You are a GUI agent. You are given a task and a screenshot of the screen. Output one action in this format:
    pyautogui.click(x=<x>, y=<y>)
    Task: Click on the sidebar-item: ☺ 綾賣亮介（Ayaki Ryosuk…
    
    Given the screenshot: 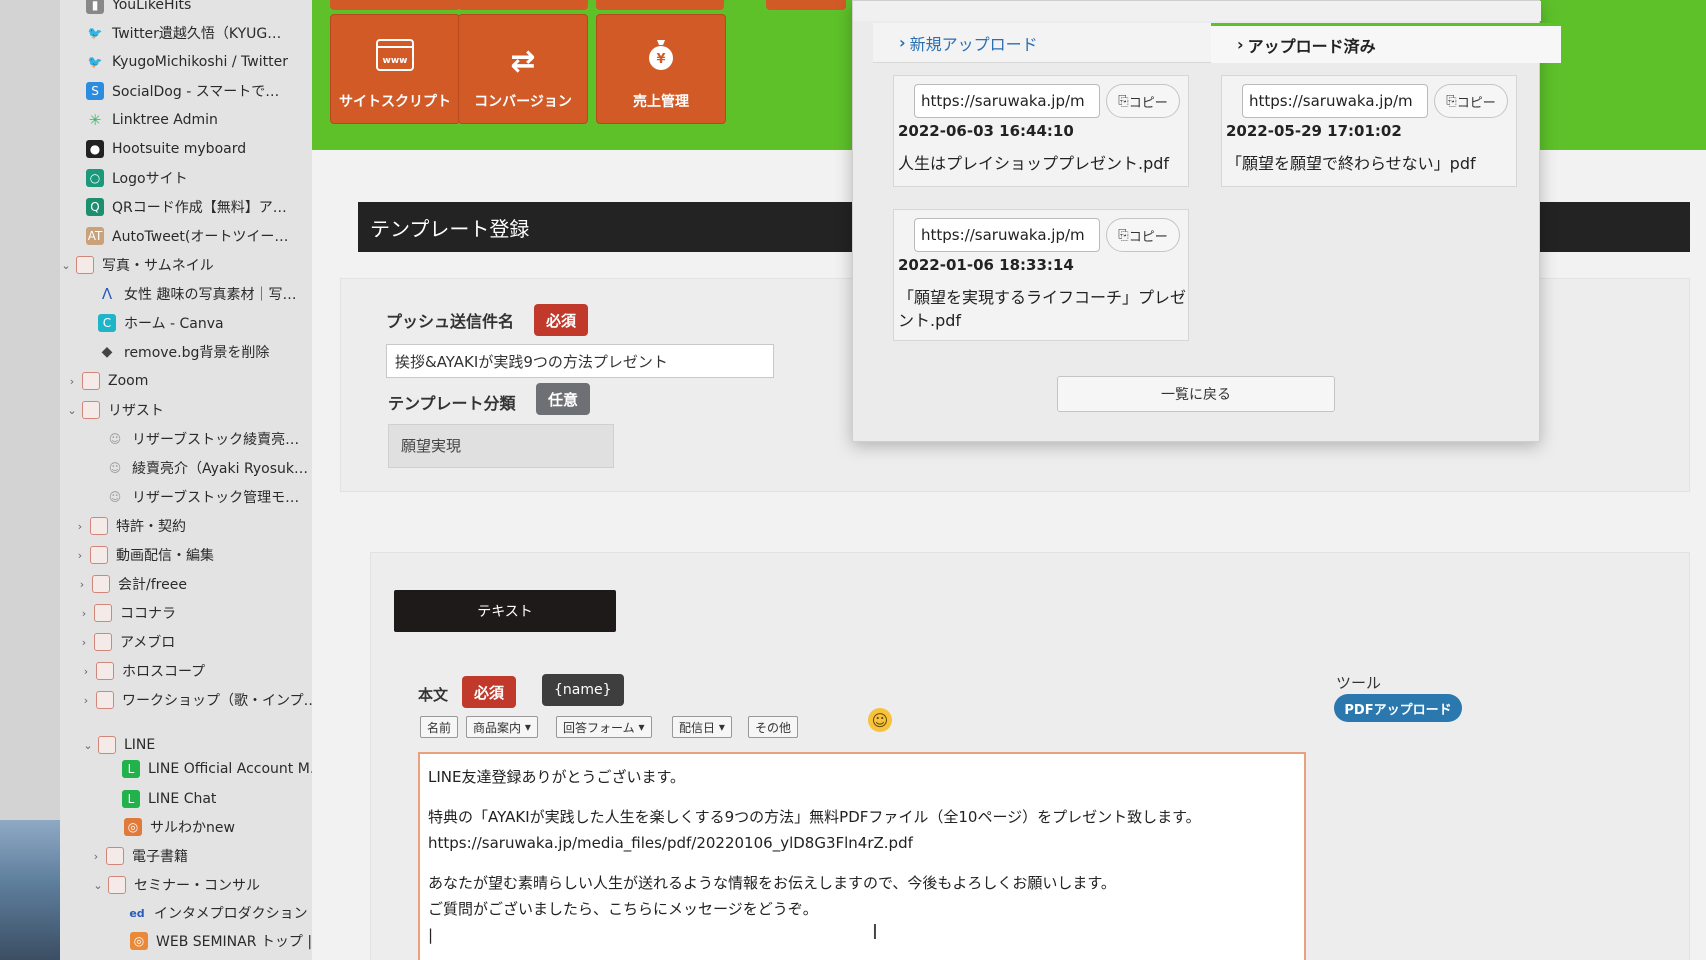 What is the action you would take?
    pyautogui.click(x=199, y=468)
    